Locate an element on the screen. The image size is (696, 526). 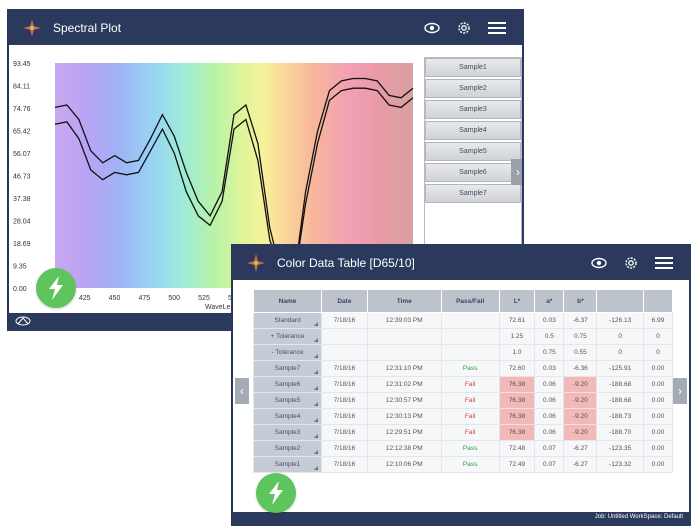
table-cell: 12:12:38 PM is located at coordinates (404, 448).